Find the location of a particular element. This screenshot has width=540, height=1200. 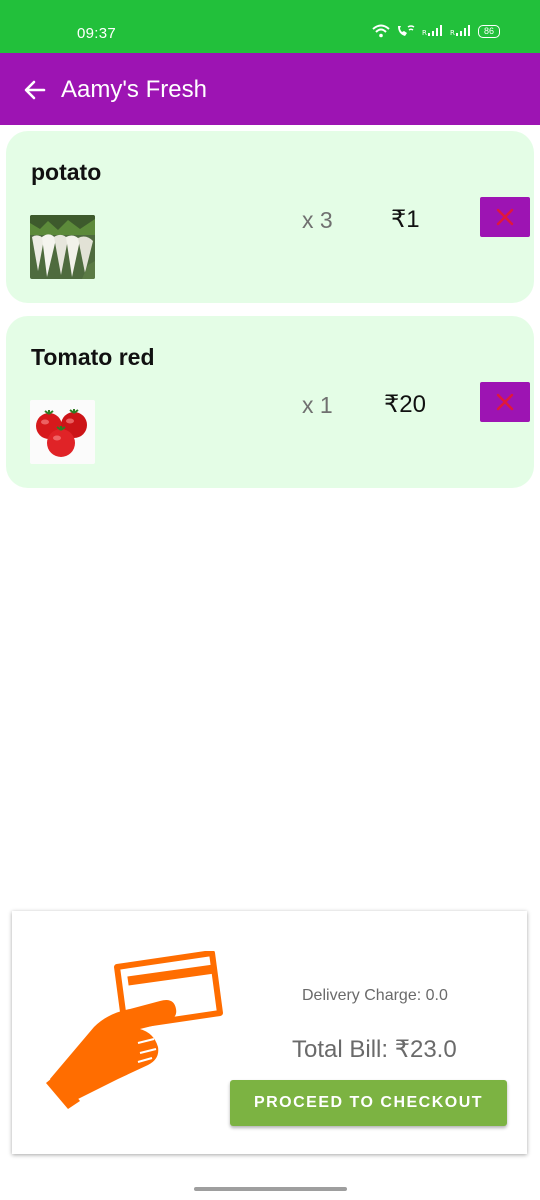

status-bar: 09:37 R R 86 is located at coordinates (270, 26).